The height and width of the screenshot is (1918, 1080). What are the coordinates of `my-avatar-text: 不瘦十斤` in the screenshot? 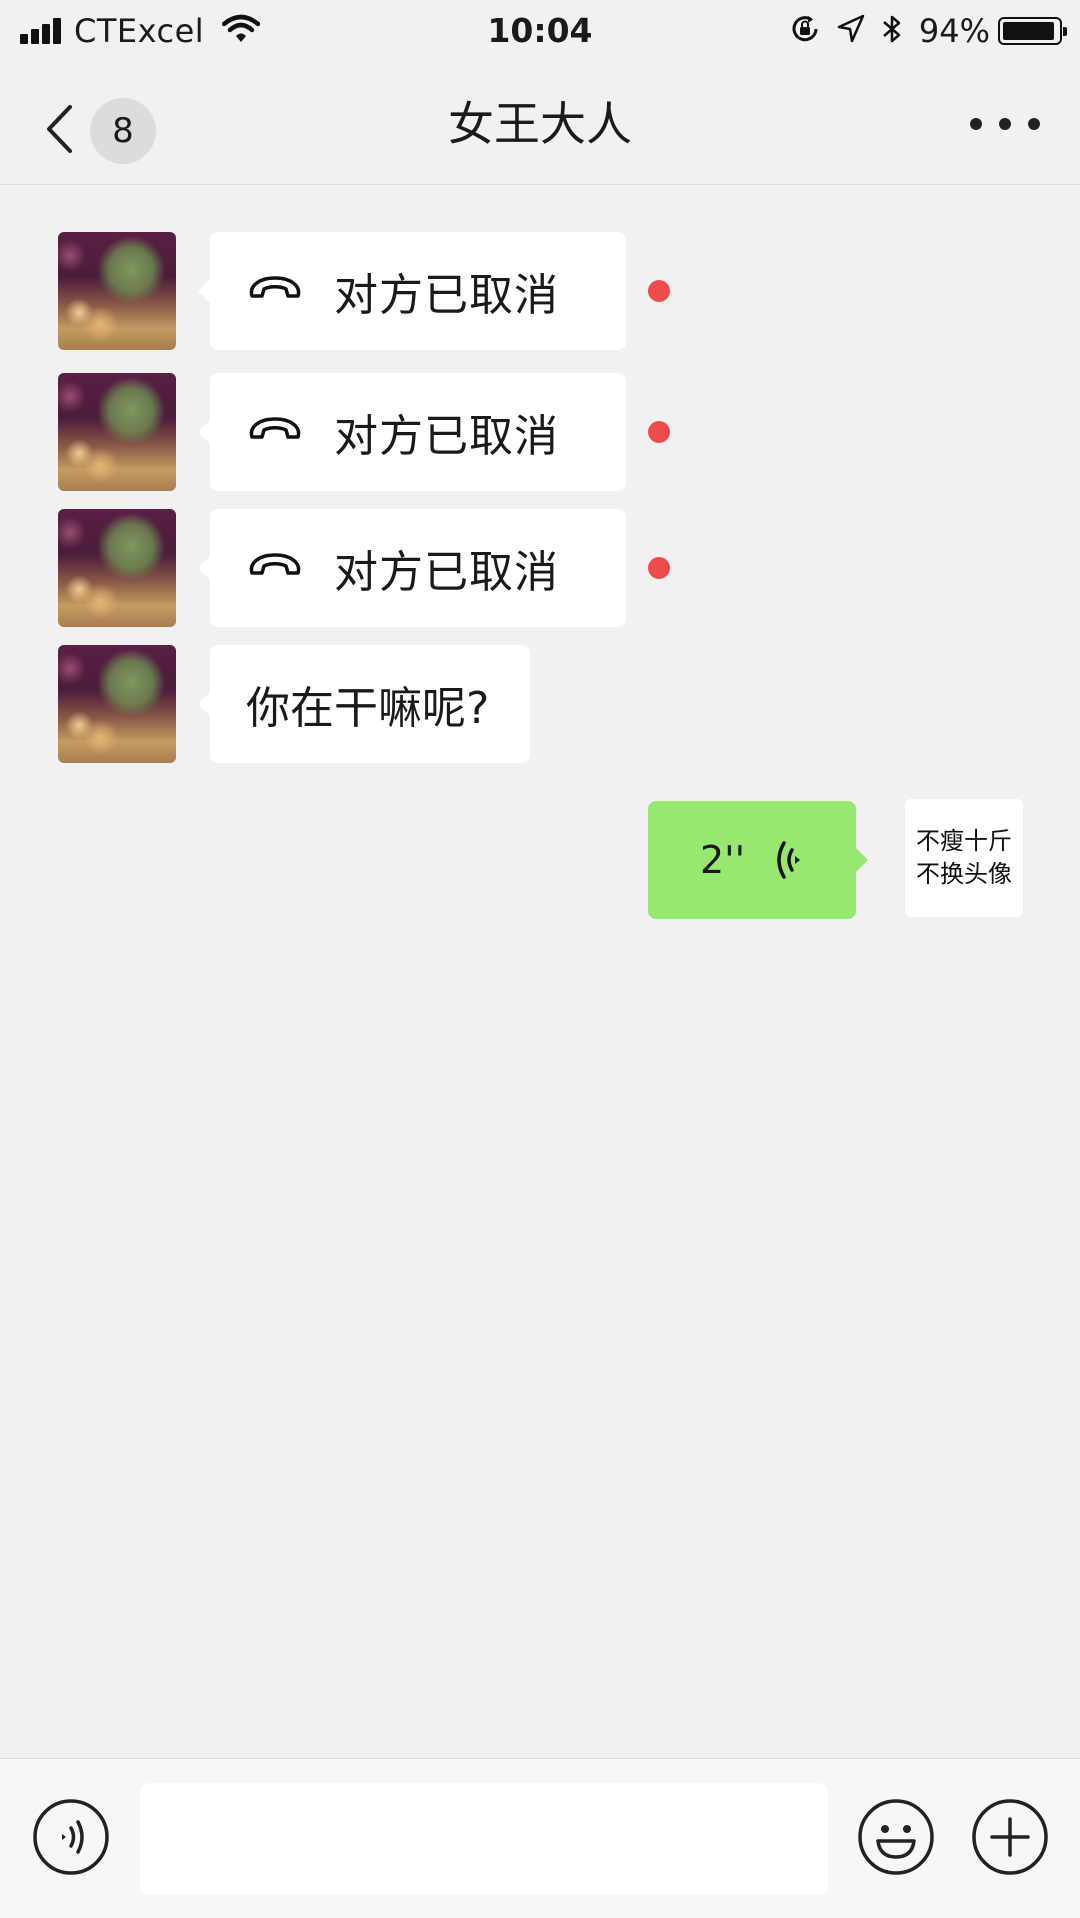 It's located at (964, 841).